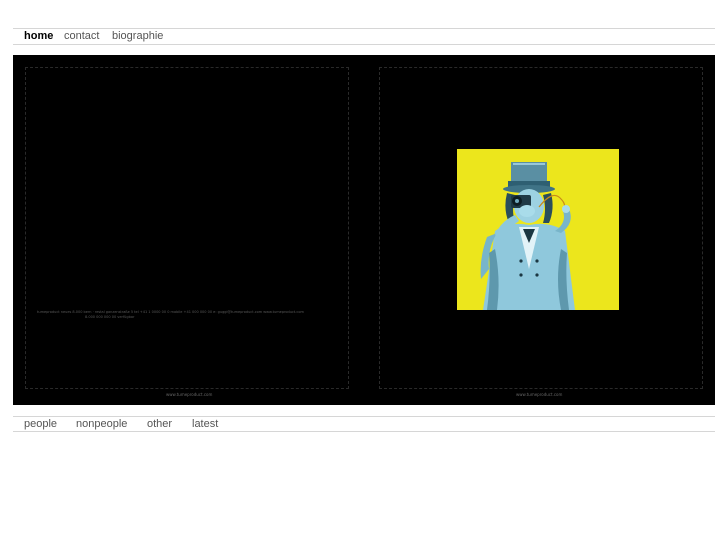 This screenshot has width=727, height=545. I want to click on nav-latest-link: latest, so click(205, 424).